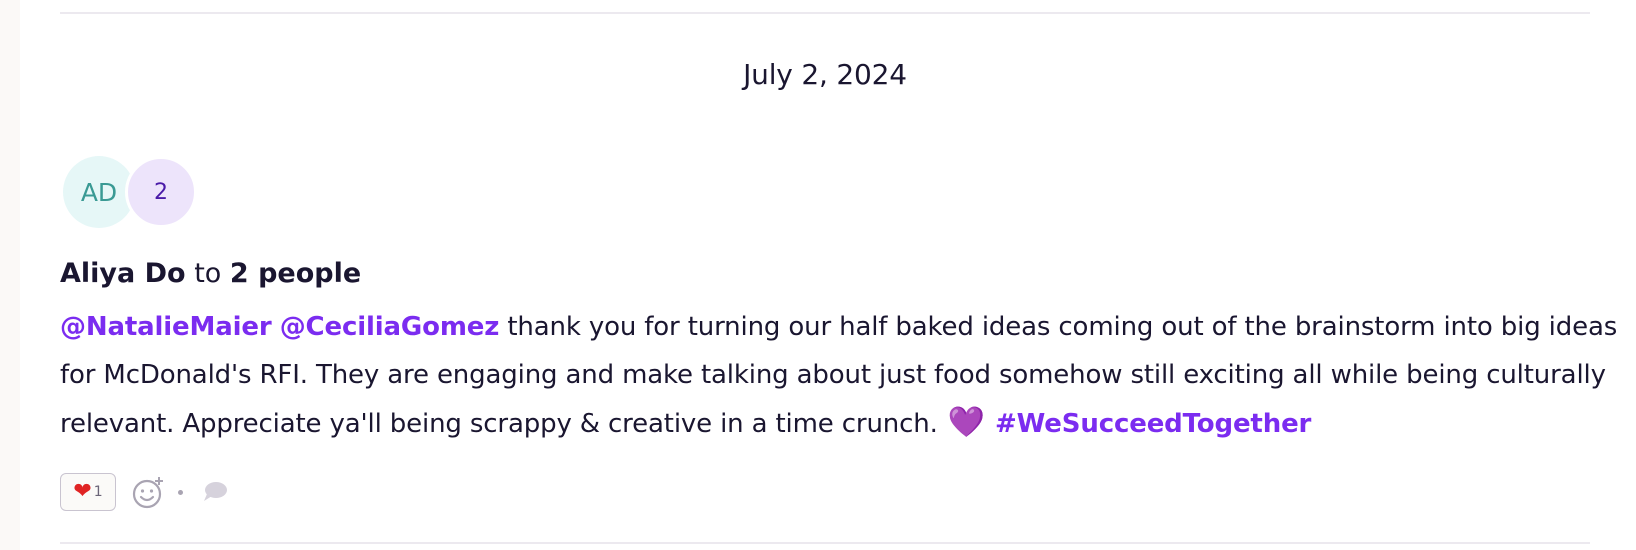 Image resolution: width=1636 pixels, height=550 pixels. What do you see at coordinates (1153, 424) in the screenshot?
I see `hashtag-link: #WeSucceedTogether` at bounding box center [1153, 424].